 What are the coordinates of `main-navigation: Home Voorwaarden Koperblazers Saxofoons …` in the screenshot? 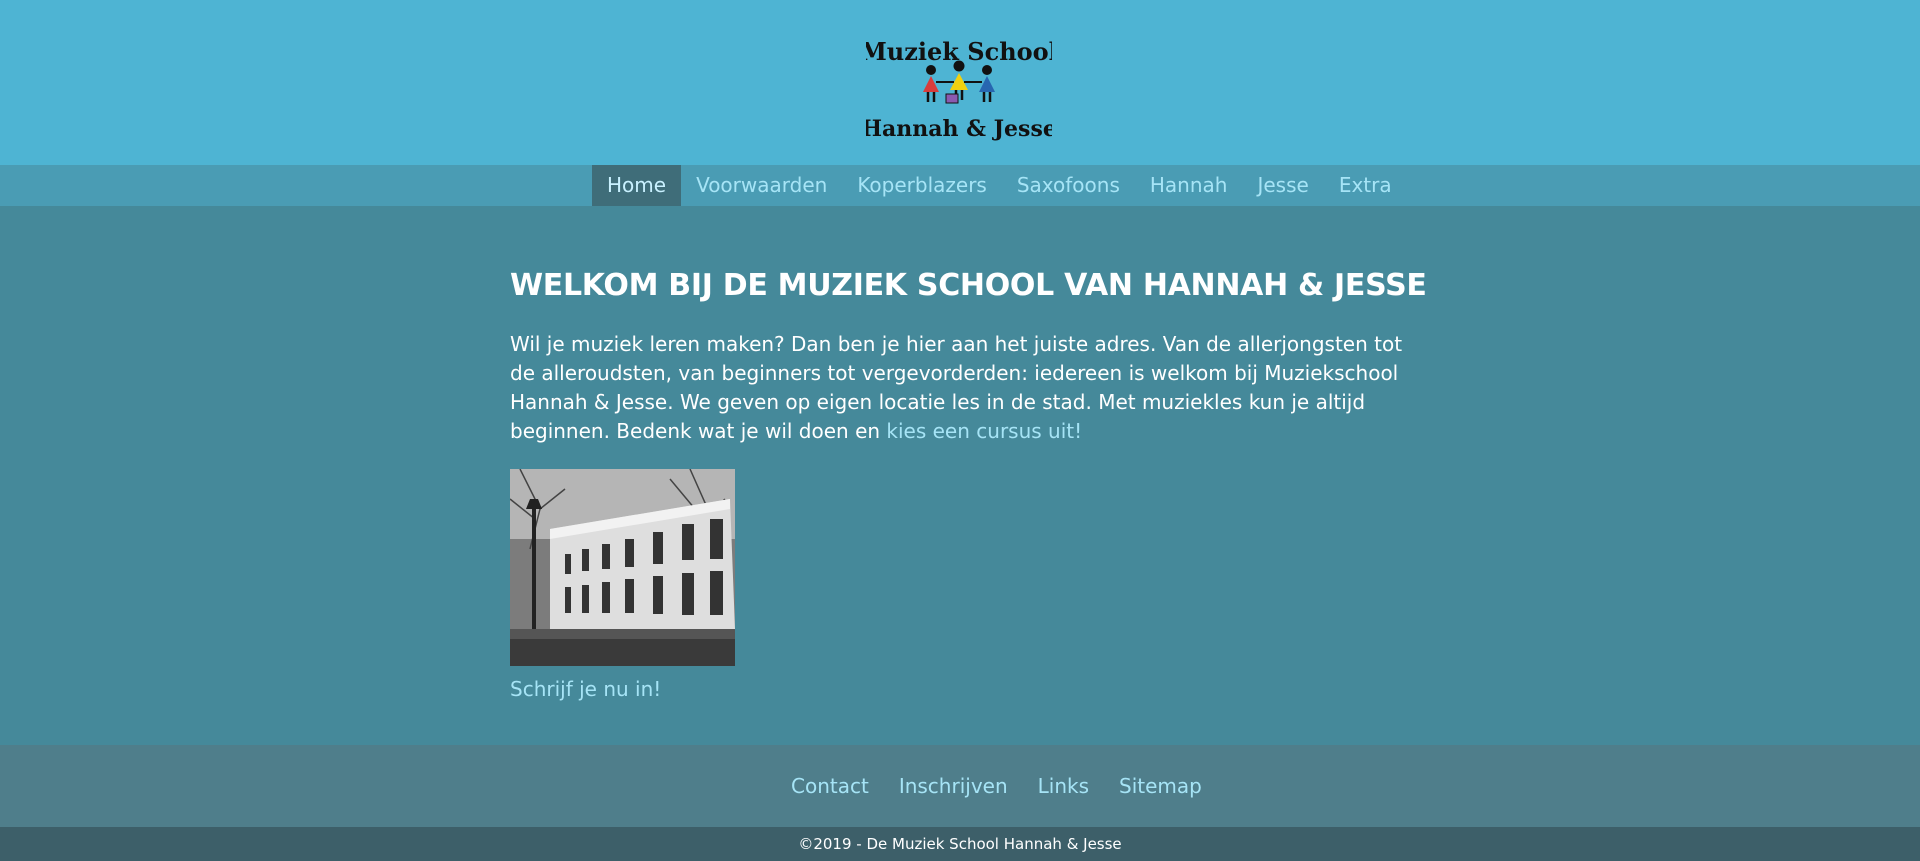 It's located at (960, 185).